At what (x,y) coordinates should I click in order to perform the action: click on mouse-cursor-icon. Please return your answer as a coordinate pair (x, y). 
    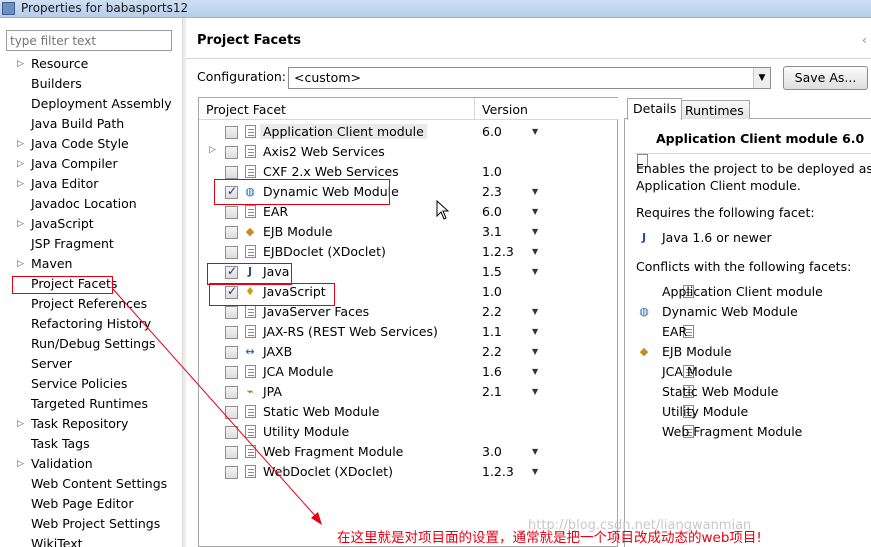
    Looking at the image, I should click on (443, 210).